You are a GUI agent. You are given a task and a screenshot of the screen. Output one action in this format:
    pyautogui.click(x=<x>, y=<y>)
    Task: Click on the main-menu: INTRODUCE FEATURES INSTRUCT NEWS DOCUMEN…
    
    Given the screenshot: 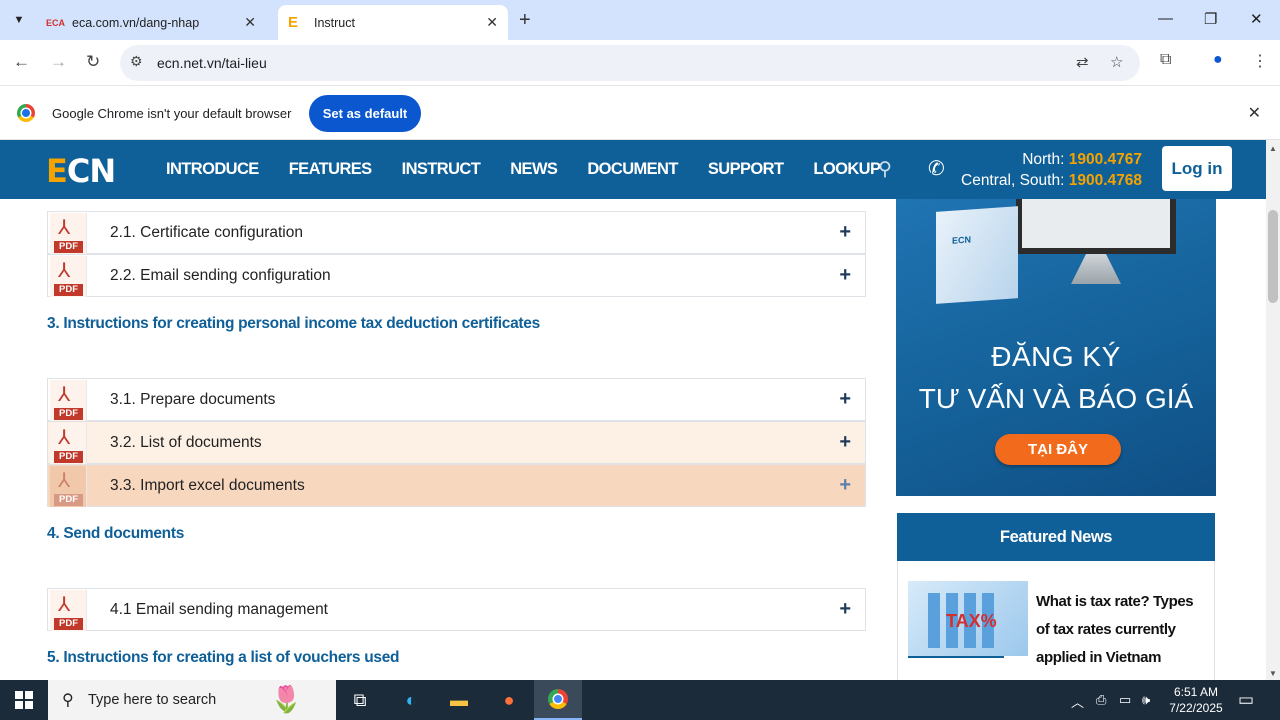 What is the action you would take?
    pyautogui.click(x=523, y=169)
    